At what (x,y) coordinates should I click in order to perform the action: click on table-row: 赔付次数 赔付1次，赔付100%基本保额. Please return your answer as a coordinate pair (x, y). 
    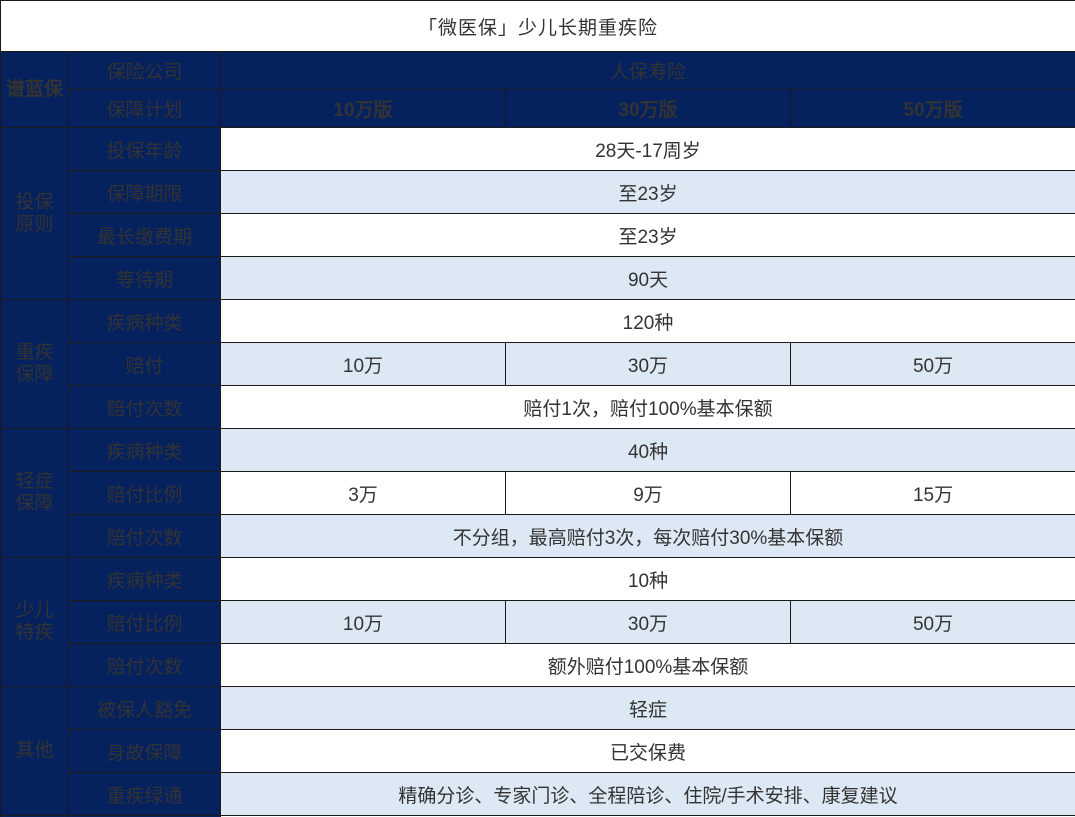
    Looking at the image, I should click on (538, 407).